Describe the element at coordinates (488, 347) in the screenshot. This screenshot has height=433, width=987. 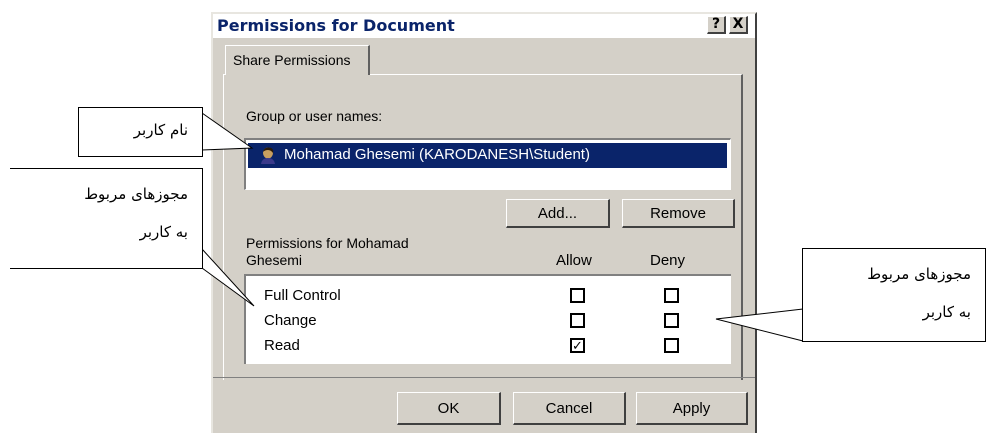
I see `permission-row-read: Read ✓` at that location.